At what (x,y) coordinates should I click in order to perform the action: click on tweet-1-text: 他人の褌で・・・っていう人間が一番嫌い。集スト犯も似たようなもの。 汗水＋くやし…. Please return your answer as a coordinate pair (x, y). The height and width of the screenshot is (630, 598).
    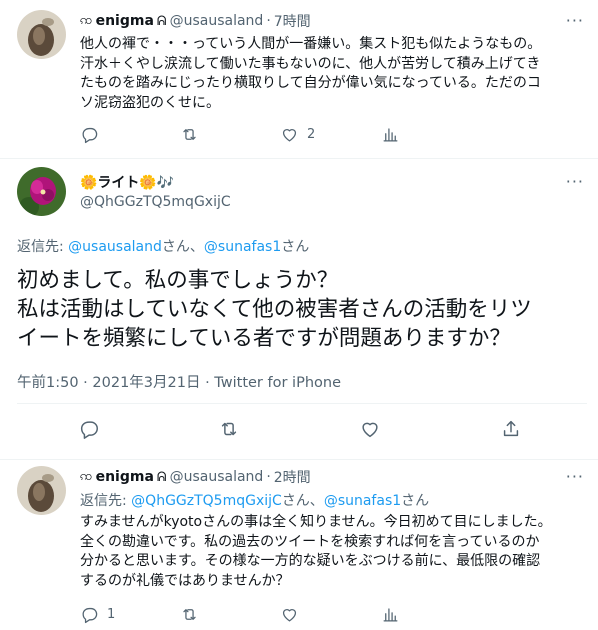
    Looking at the image, I should click on (330, 74).